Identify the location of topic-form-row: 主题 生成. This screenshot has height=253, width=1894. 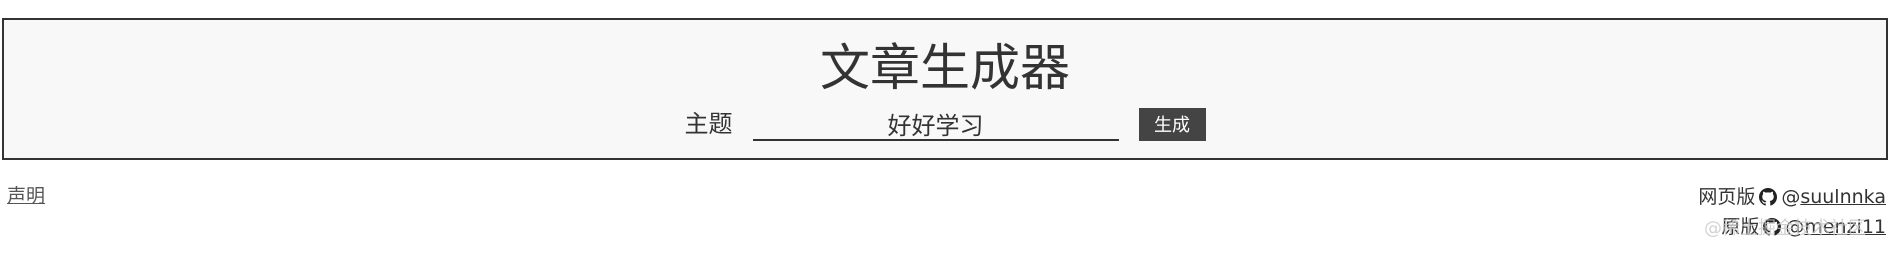
(945, 124).